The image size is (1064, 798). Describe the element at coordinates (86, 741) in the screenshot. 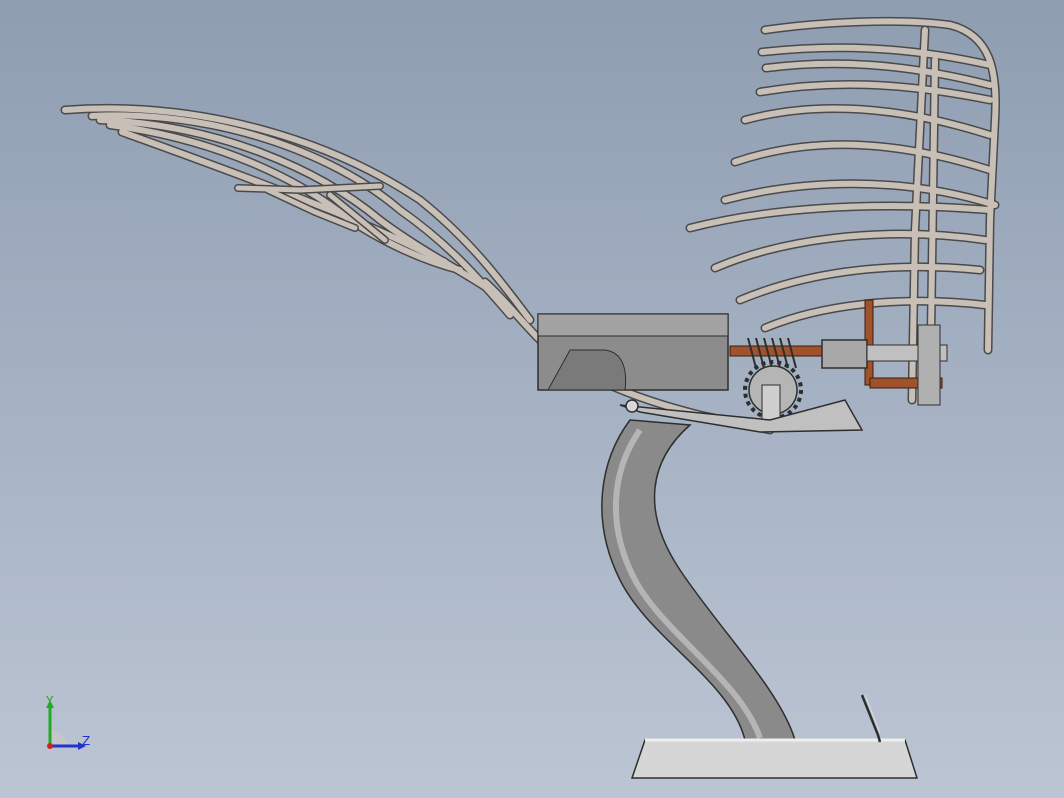

I see `z-axis-label: Z` at that location.